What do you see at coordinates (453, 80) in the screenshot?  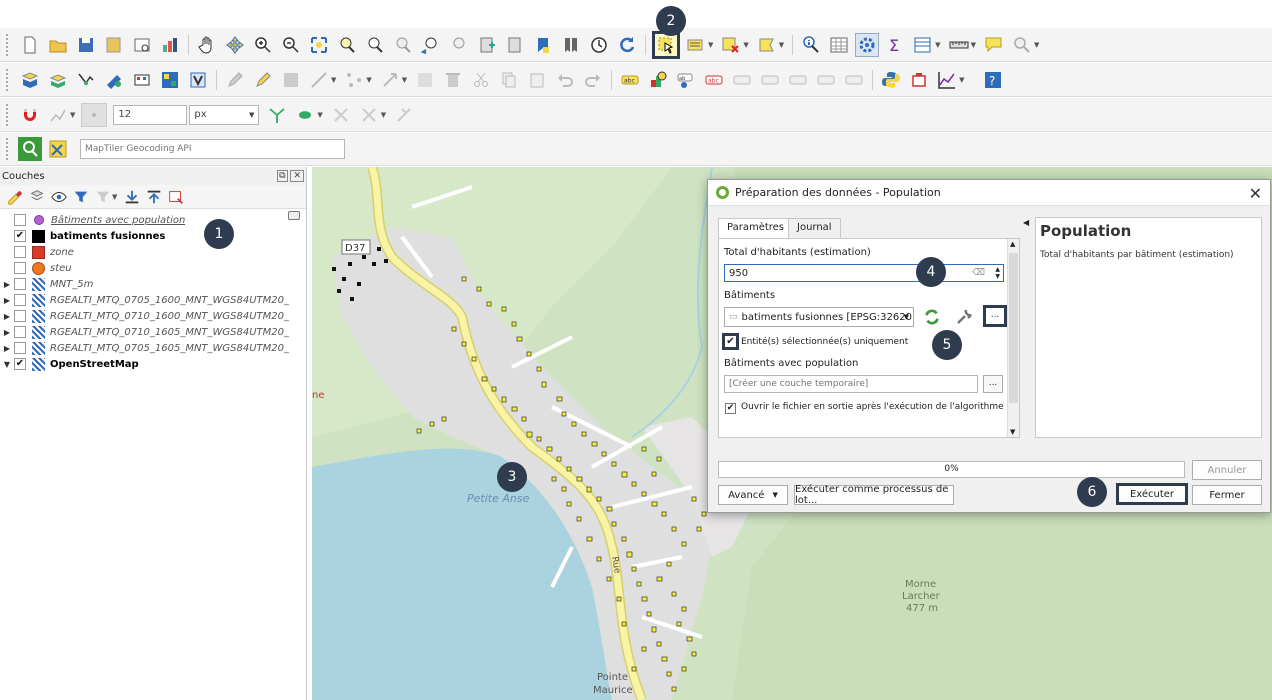 I see `delete-icon` at bounding box center [453, 80].